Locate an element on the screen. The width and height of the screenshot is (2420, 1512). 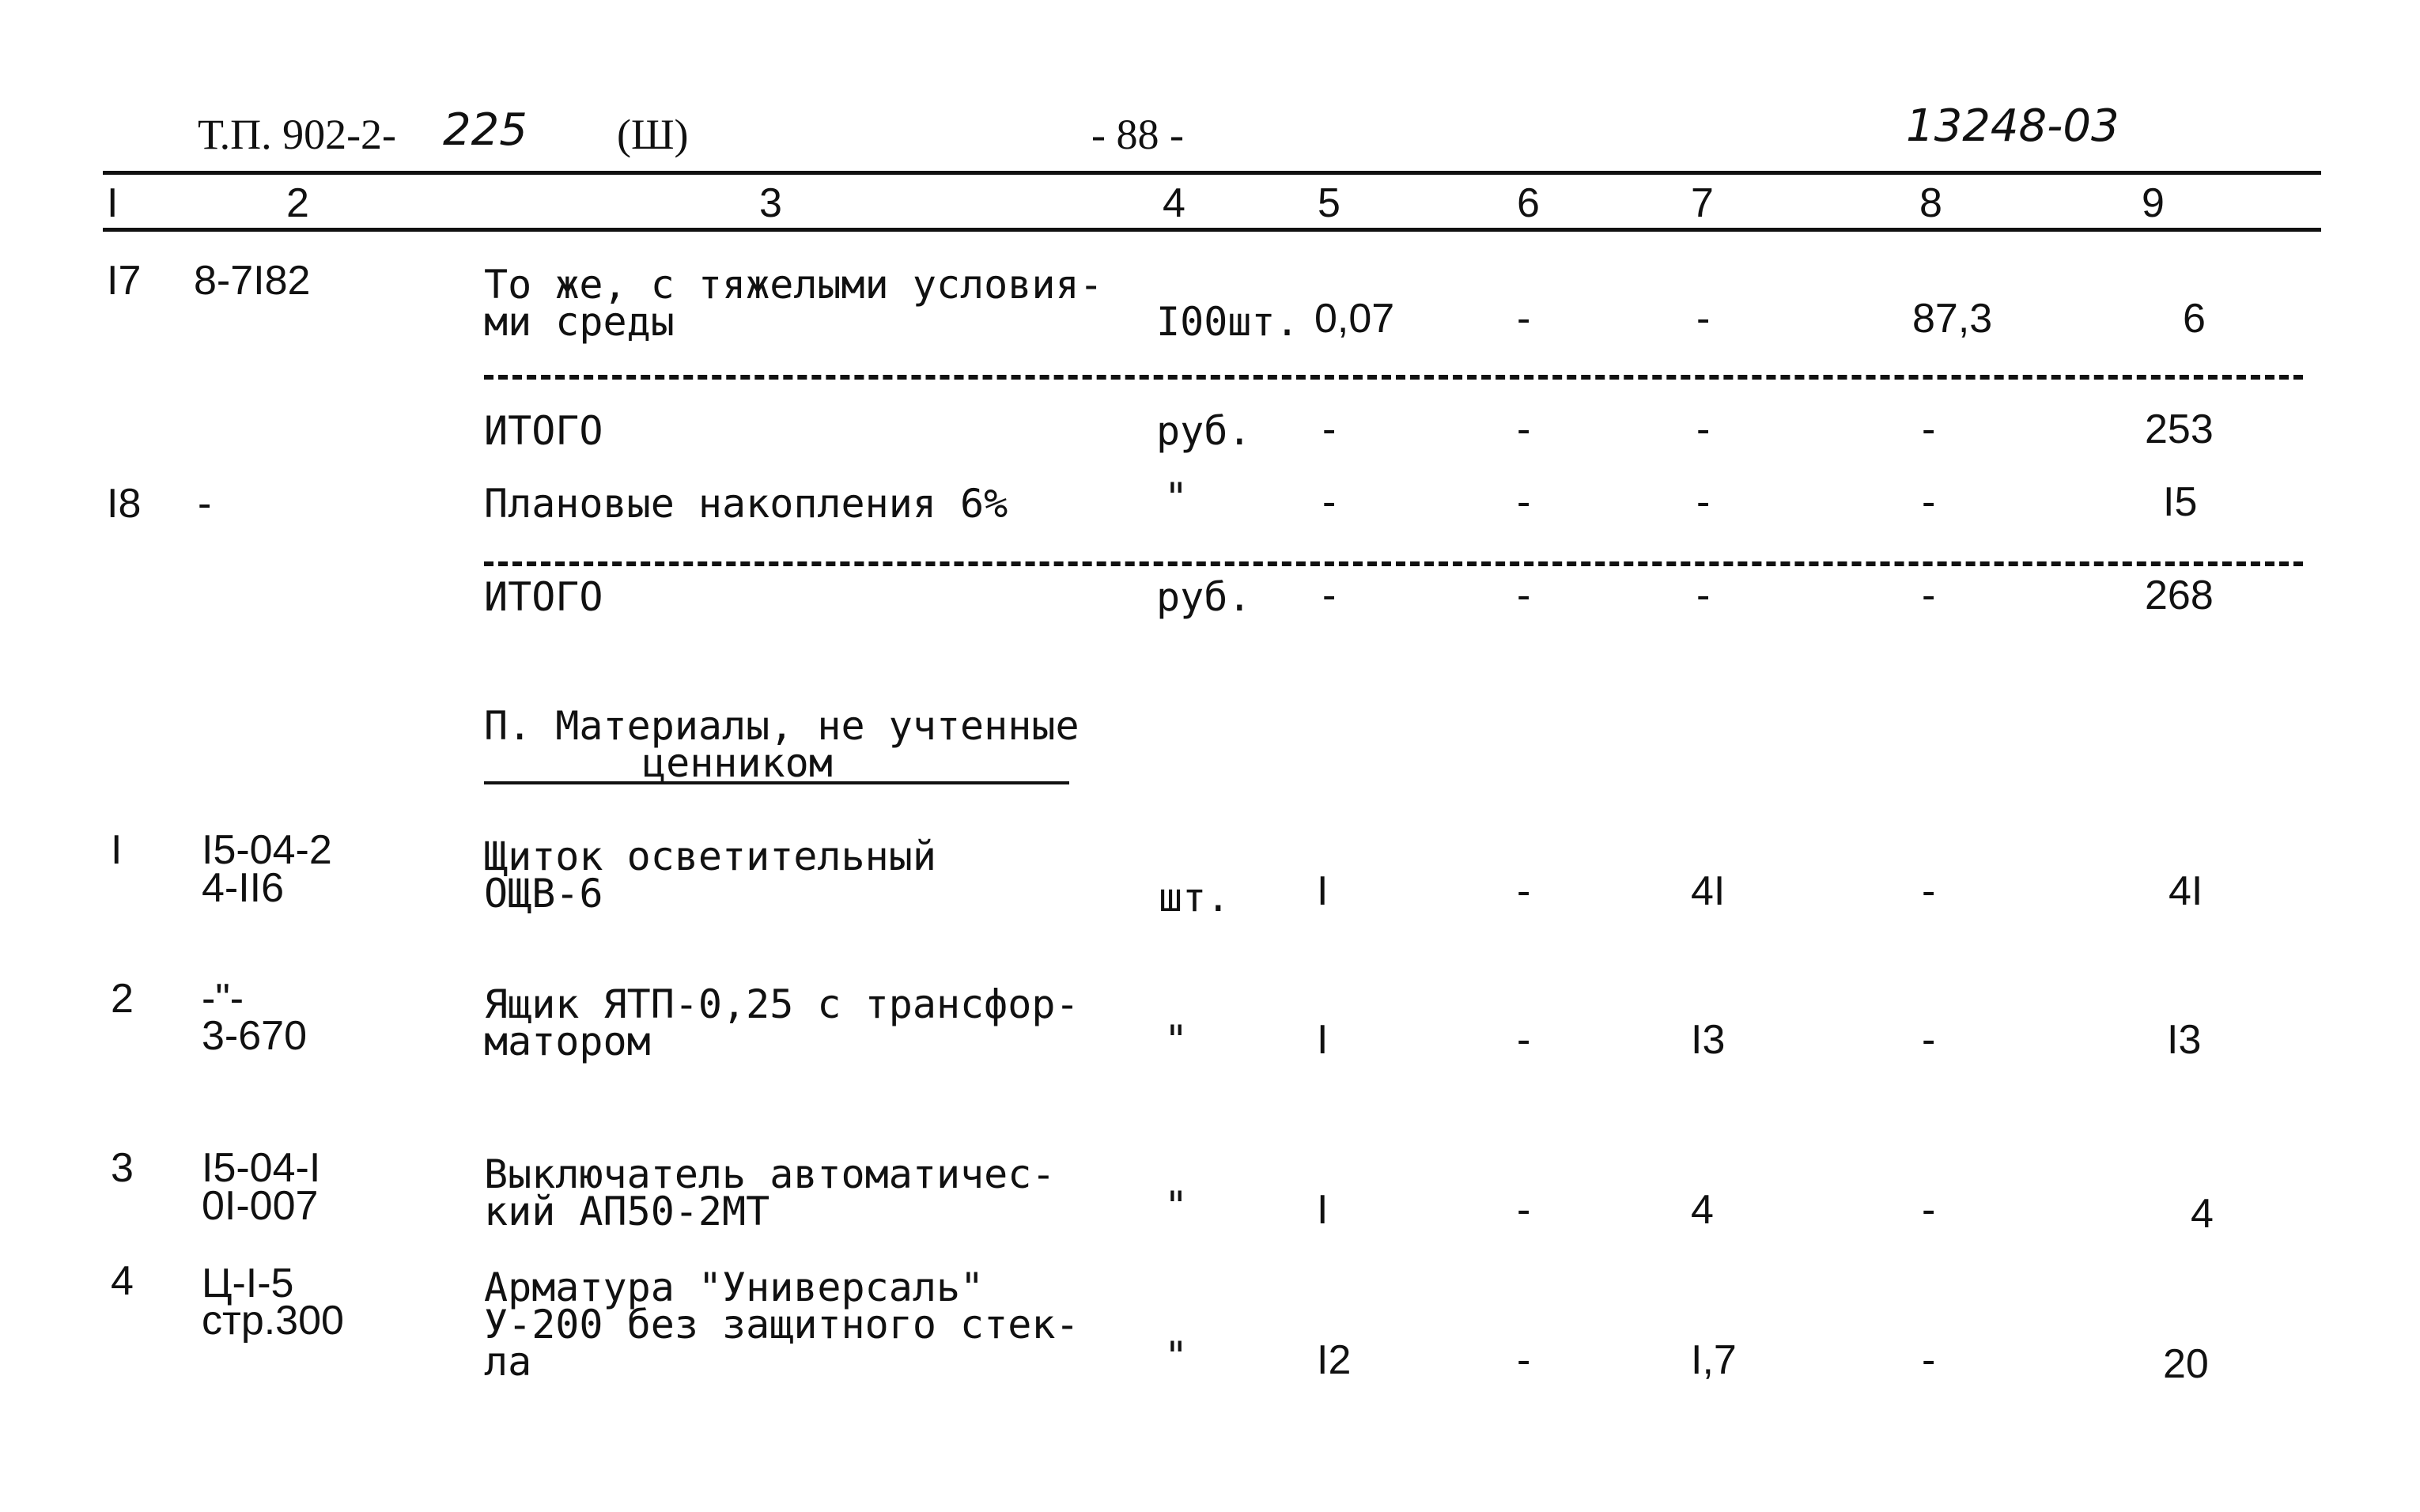
row-col5: 0,07 is located at coordinates (1354, 319).